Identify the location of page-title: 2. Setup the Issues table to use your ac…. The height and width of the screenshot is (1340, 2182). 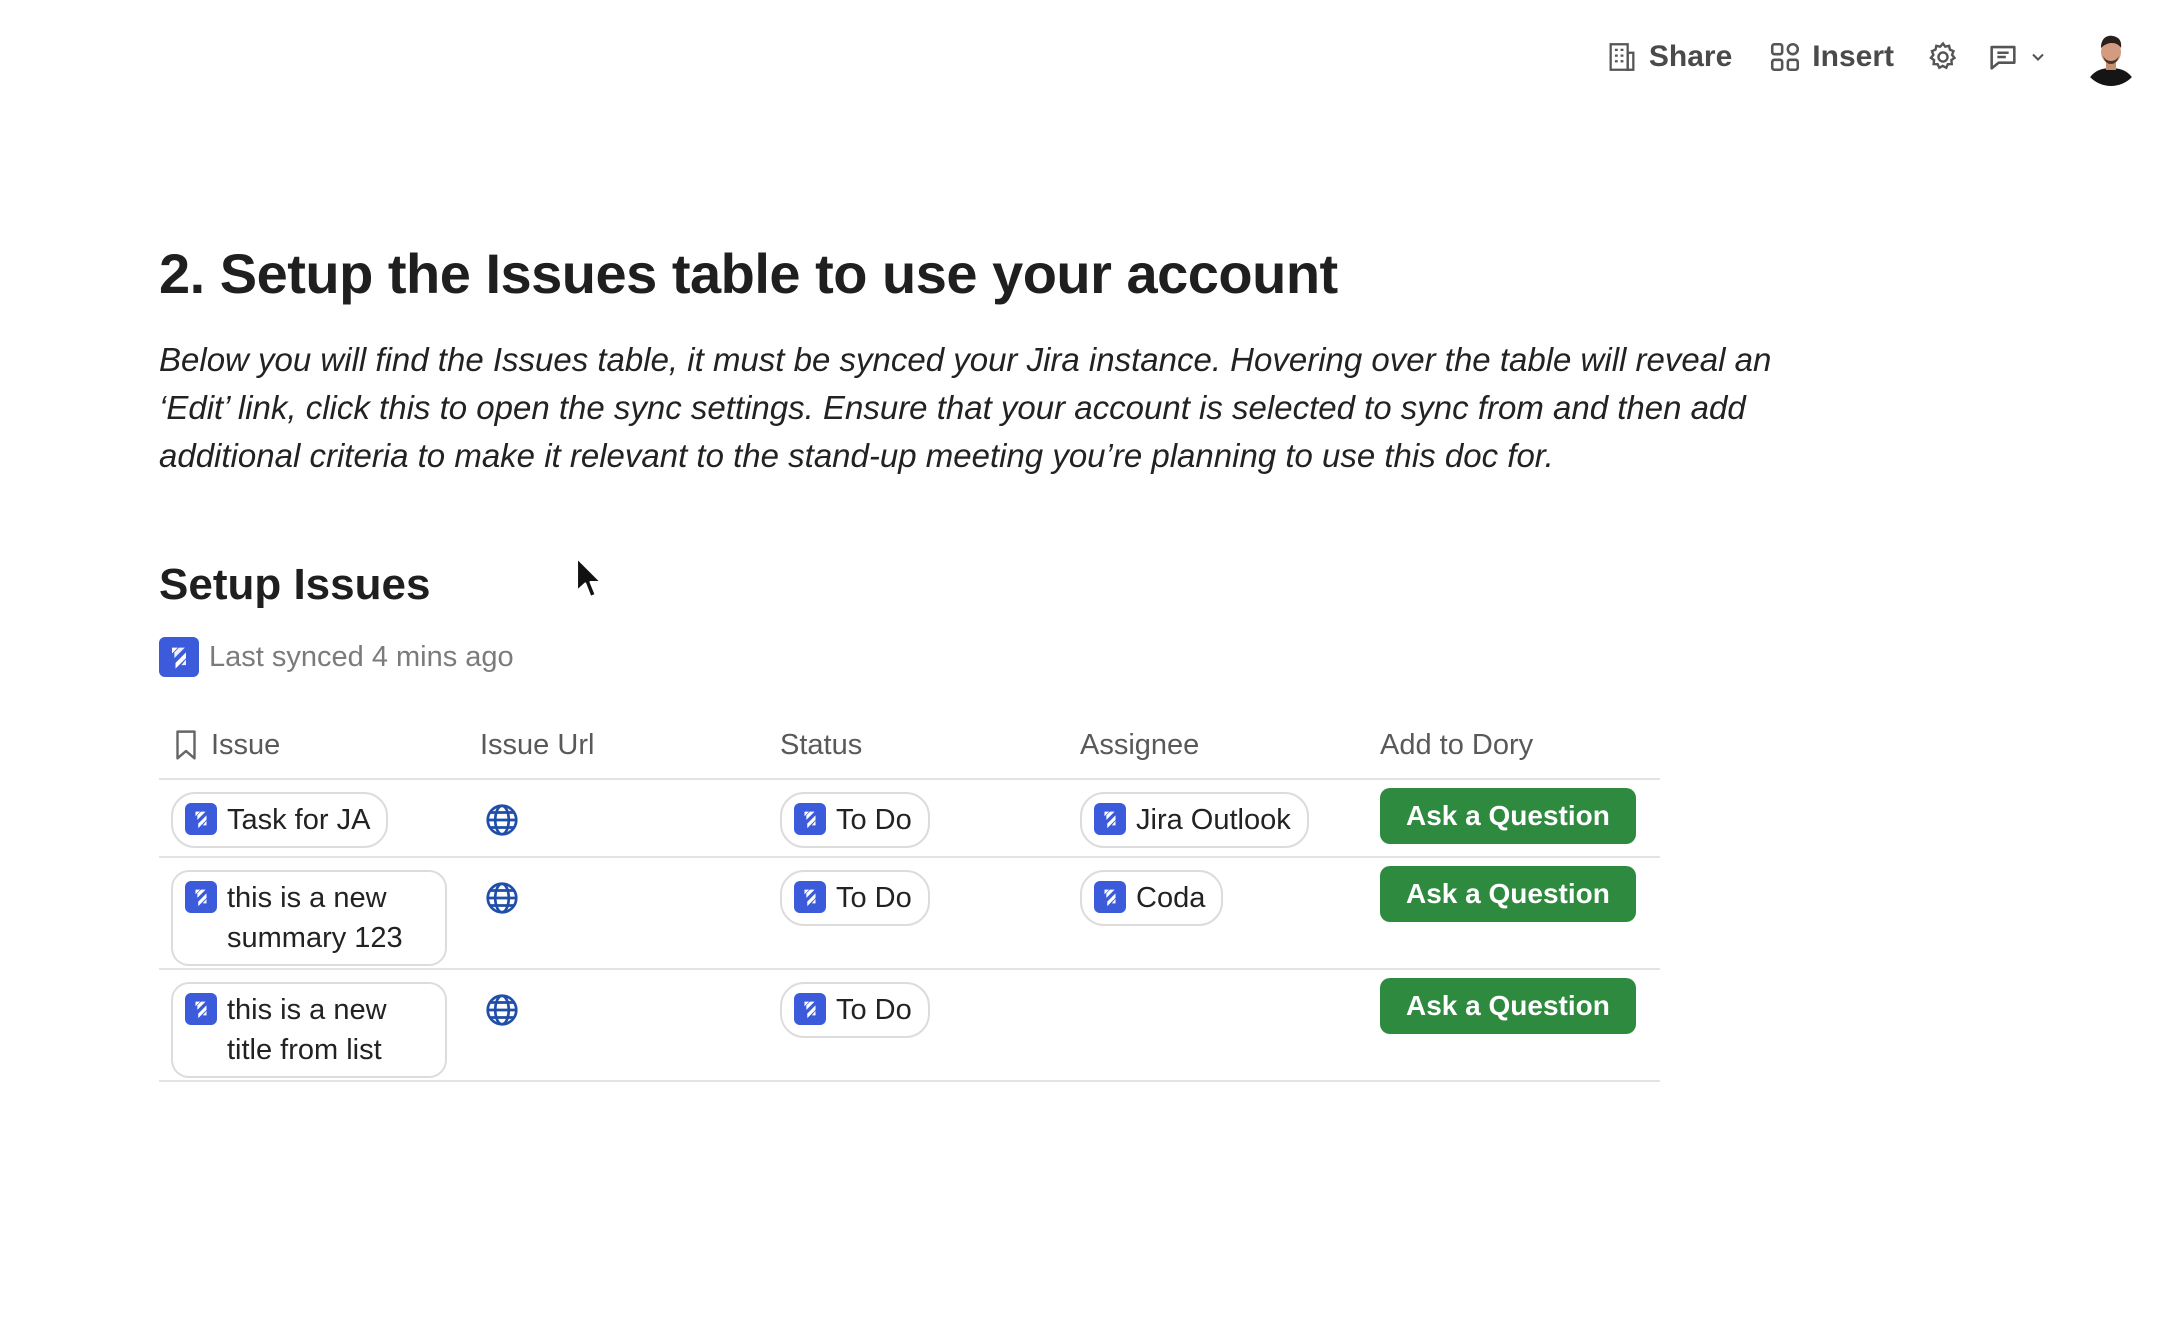
(748, 273).